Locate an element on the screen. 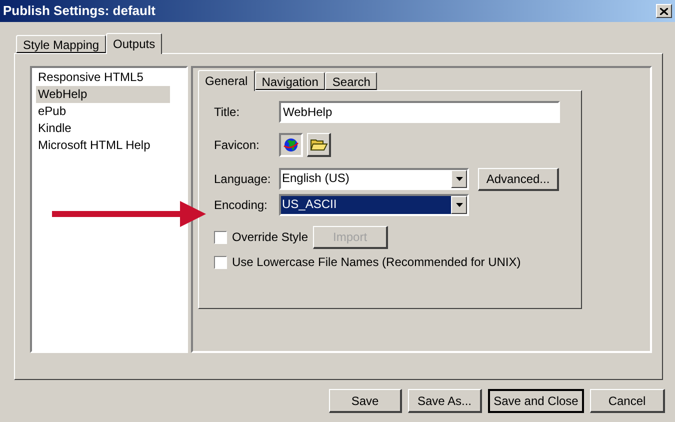 This screenshot has width=675, height=422. tab: Style Mapping is located at coordinates (61, 44).